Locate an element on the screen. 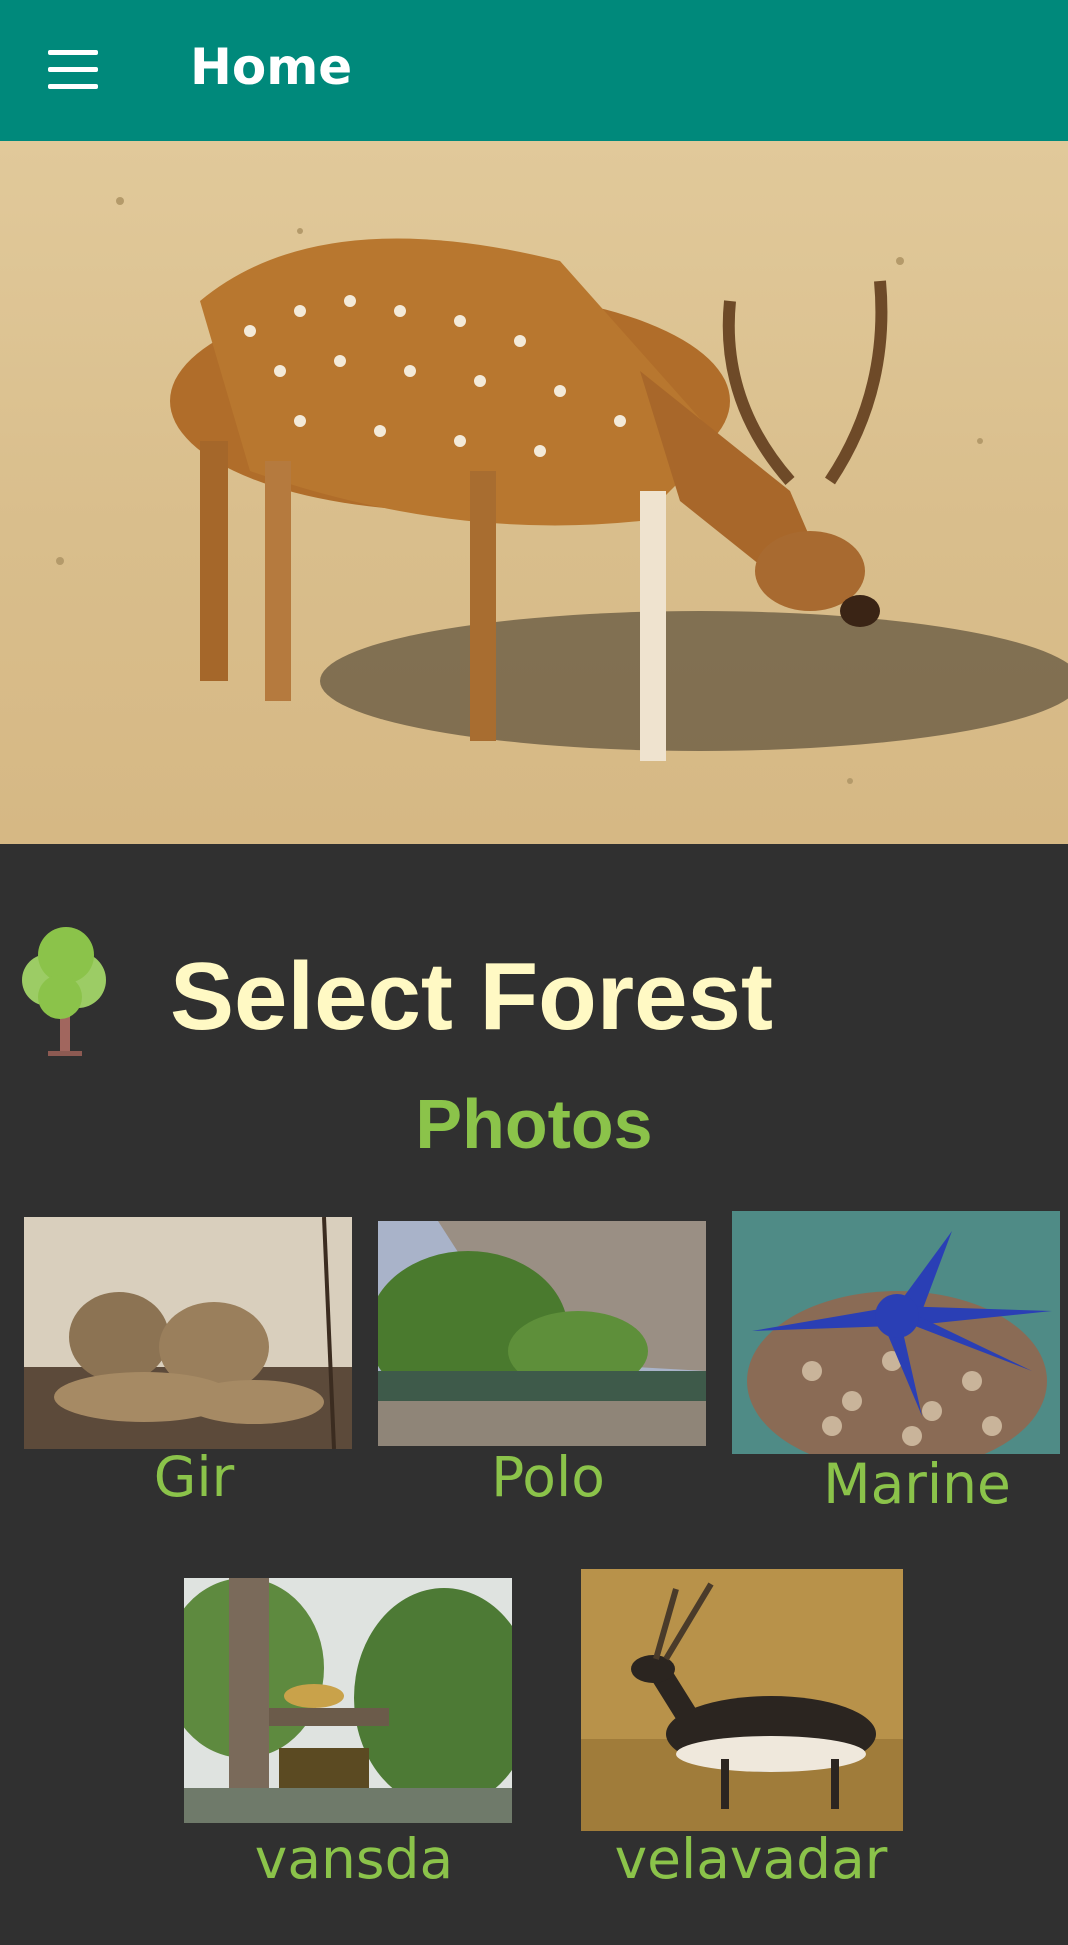 This screenshot has height=1945, width=1068. page-title: Home is located at coordinates (271, 67).